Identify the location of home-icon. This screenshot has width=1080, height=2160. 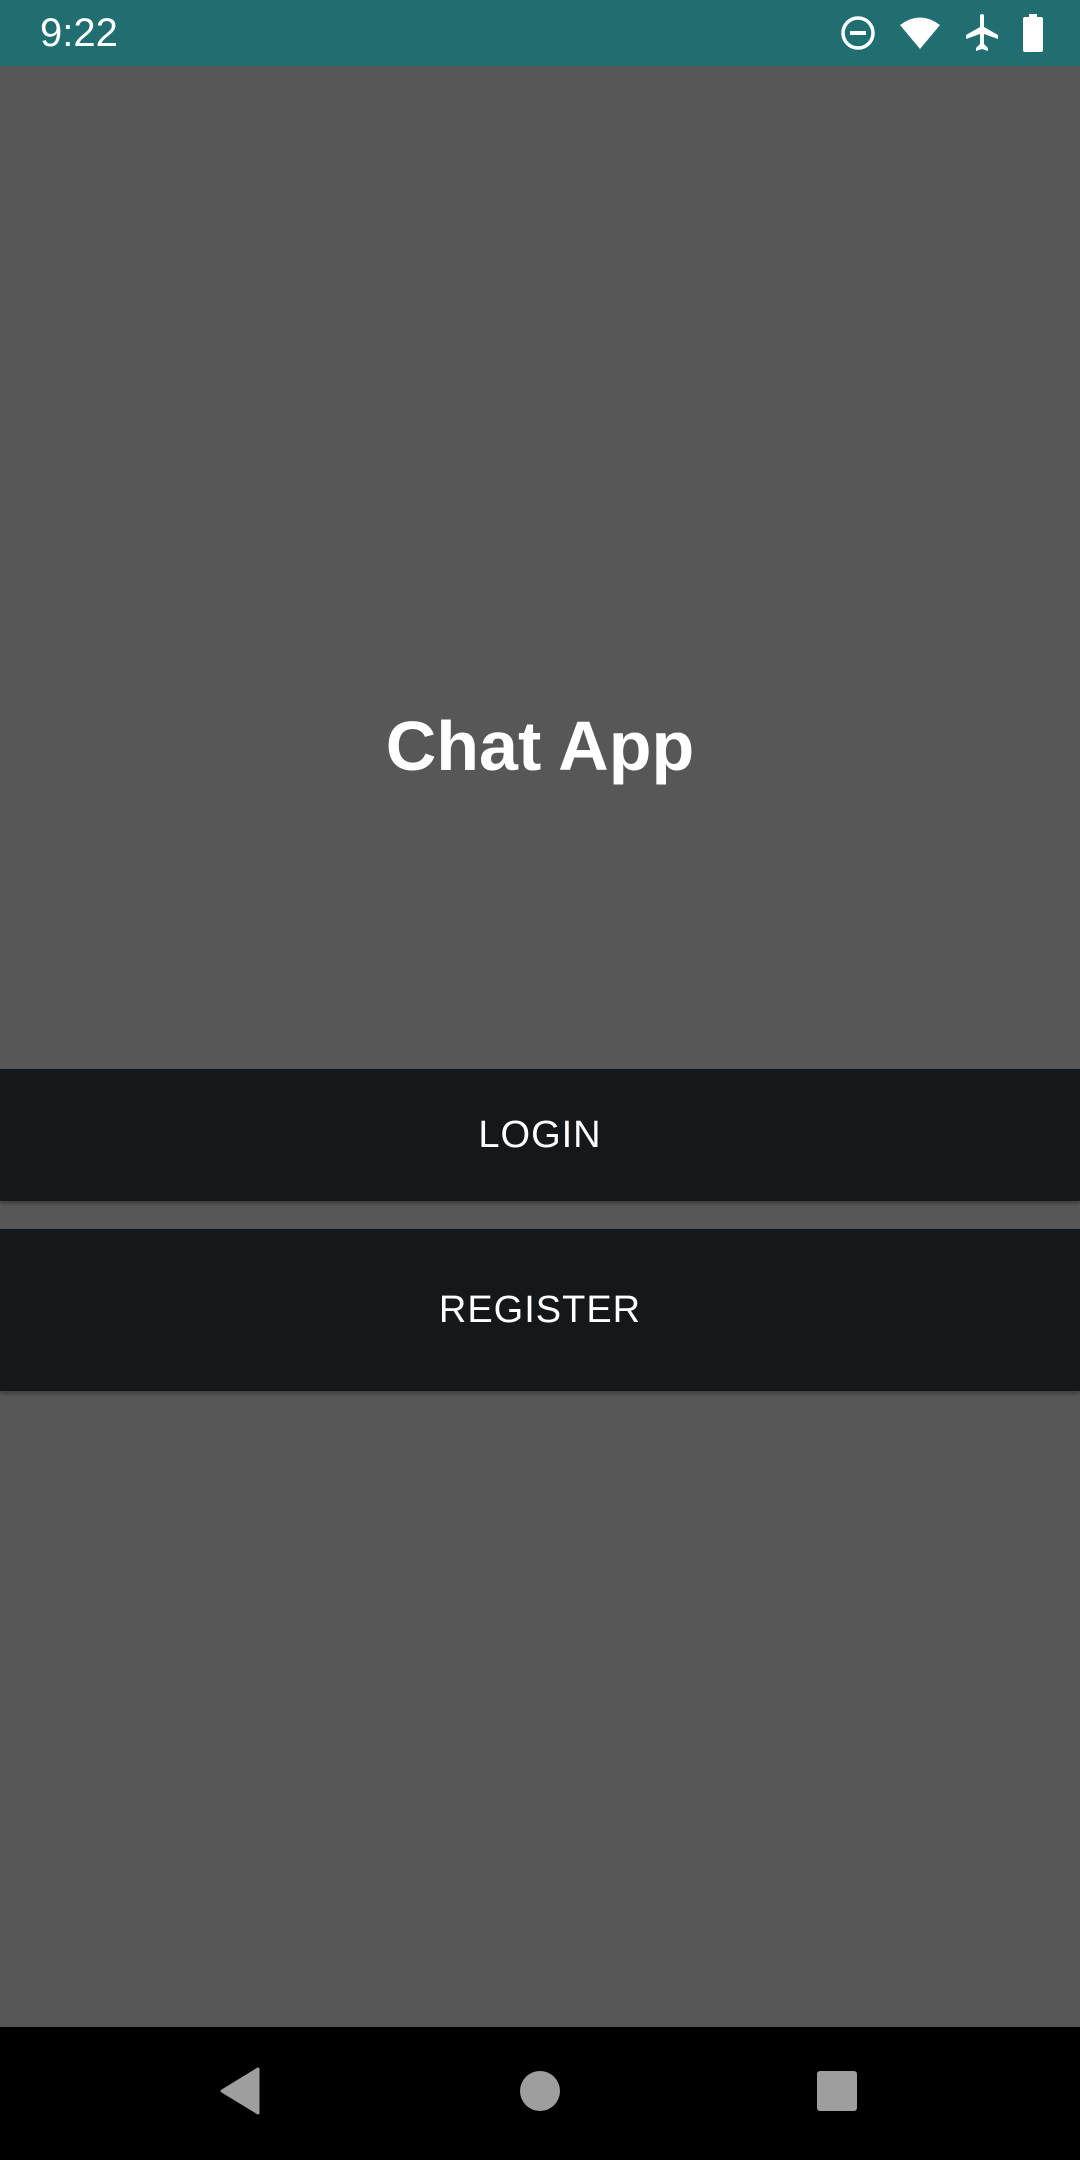
(540, 2093).